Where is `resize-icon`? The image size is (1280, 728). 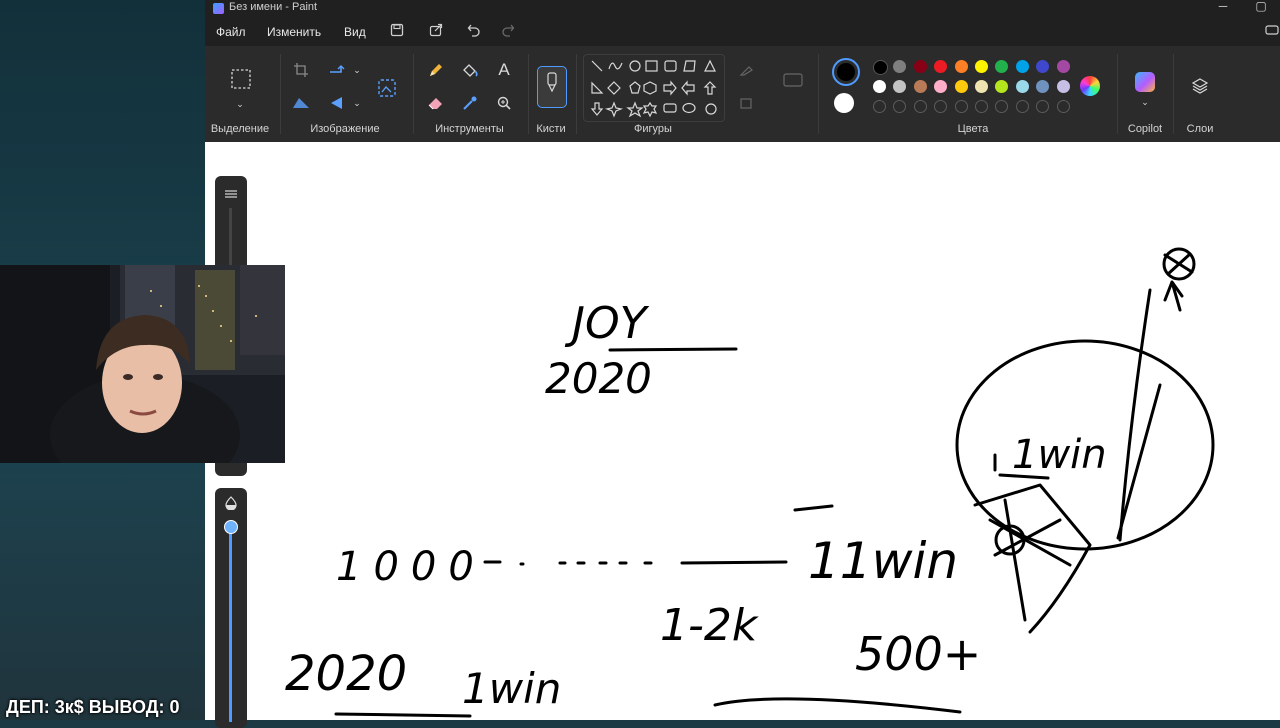
resize-icon is located at coordinates (301, 103).